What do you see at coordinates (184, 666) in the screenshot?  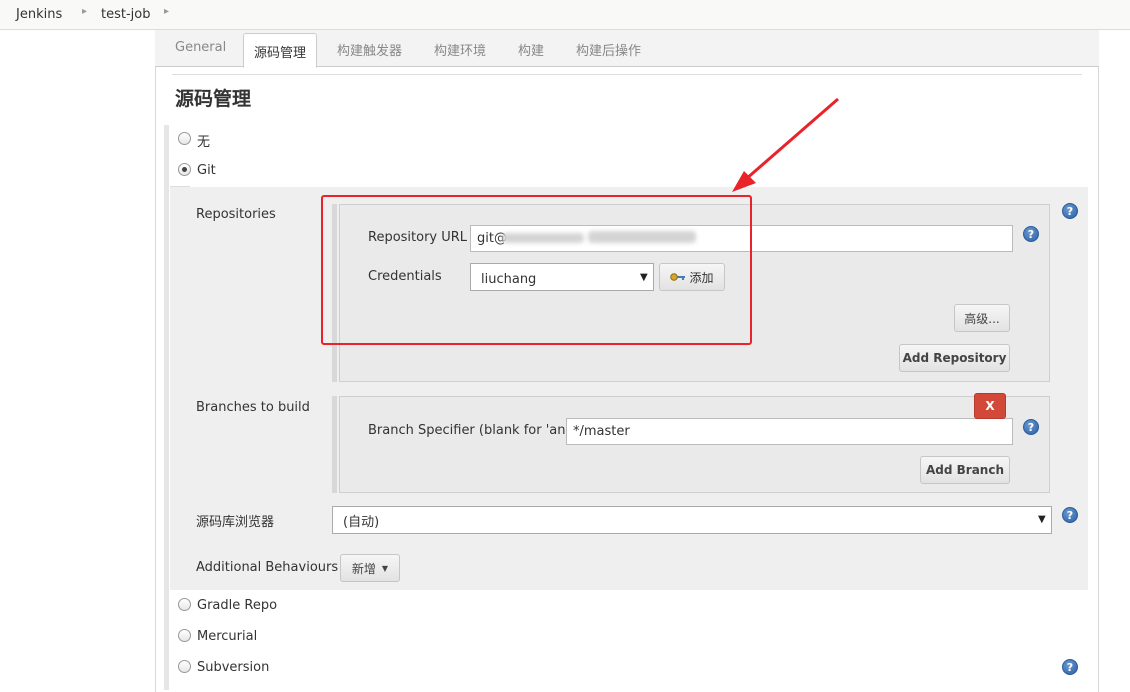 I see `scm-subversion-radio` at bounding box center [184, 666].